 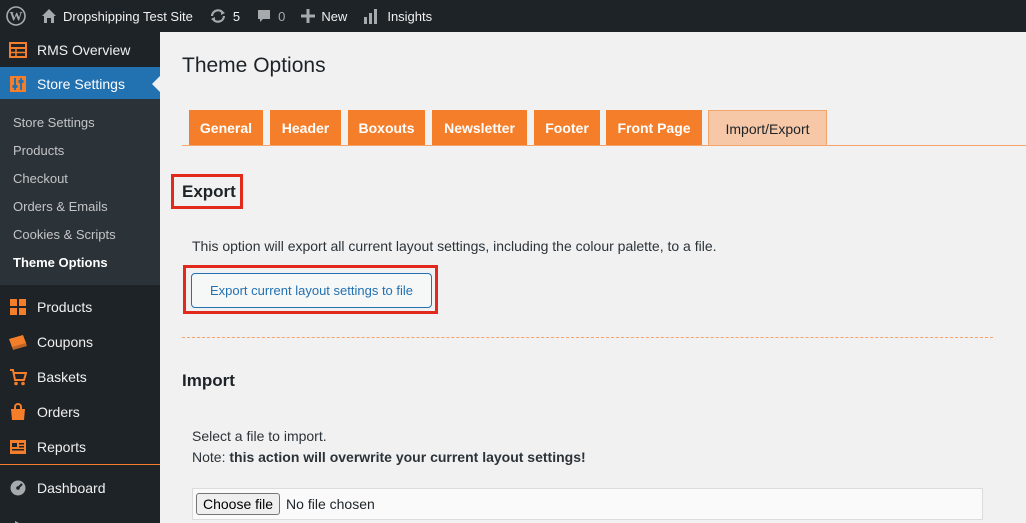 What do you see at coordinates (211, 457) in the screenshot?
I see `import-note-prefix: Note:` at bounding box center [211, 457].